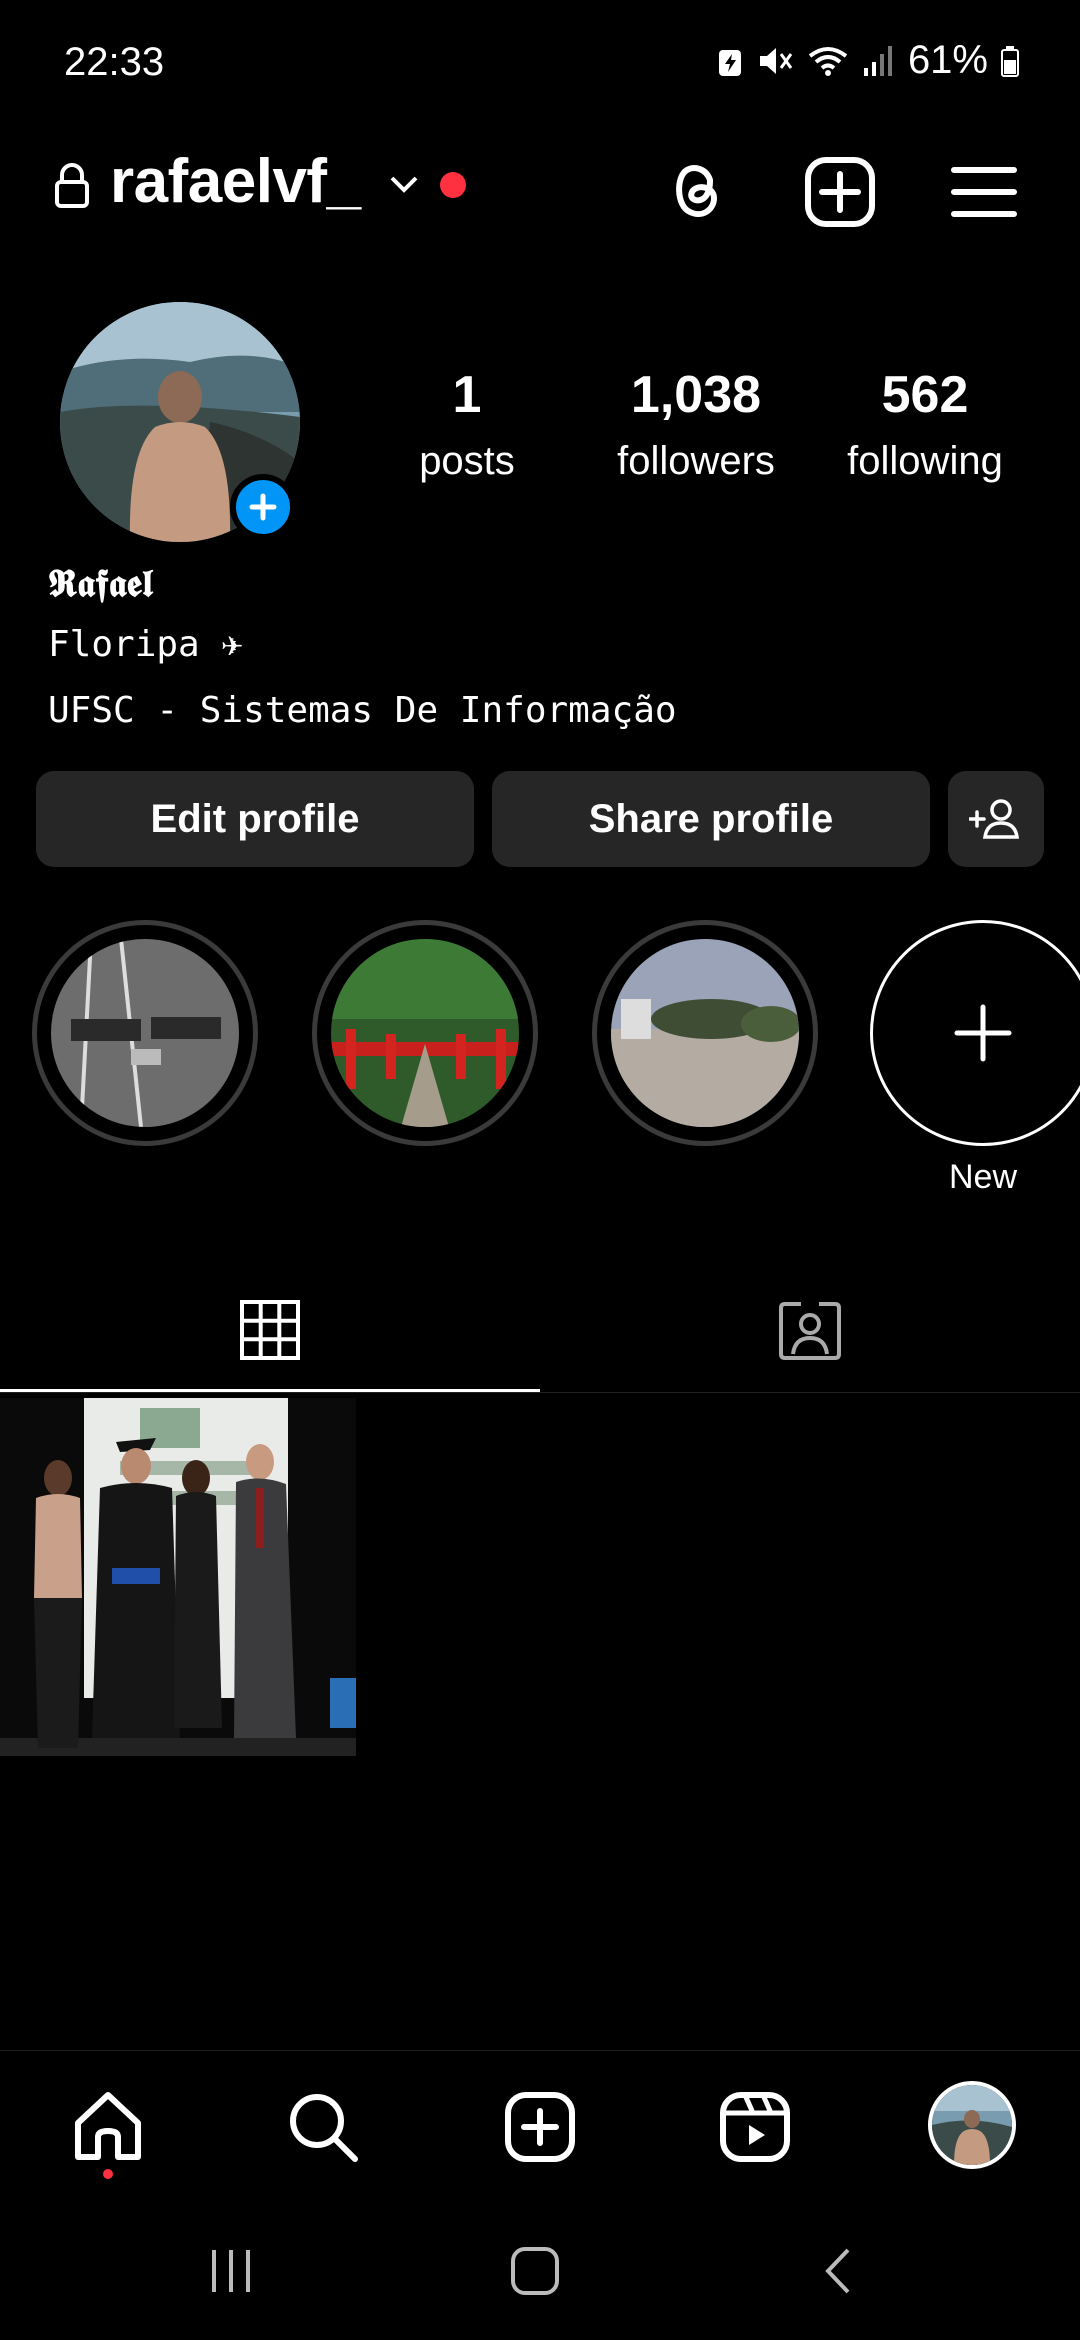 This screenshot has height=2340, width=1080. I want to click on followers-label: followers, so click(696, 461).